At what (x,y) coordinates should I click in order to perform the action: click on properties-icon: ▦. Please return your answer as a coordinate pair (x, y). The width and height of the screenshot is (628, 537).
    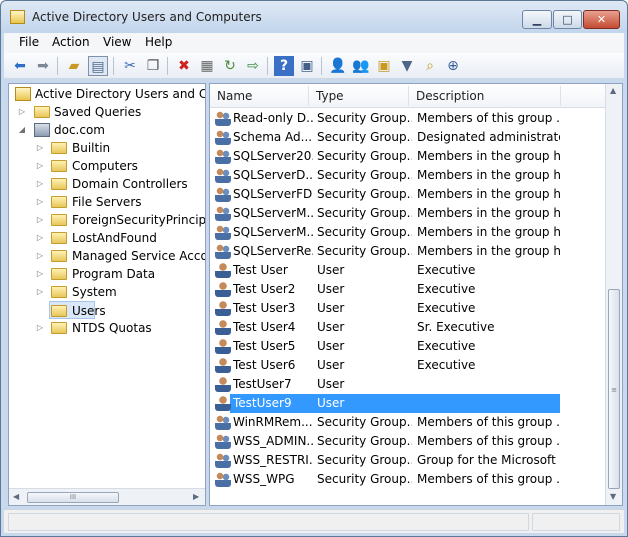
    Looking at the image, I should click on (207, 66).